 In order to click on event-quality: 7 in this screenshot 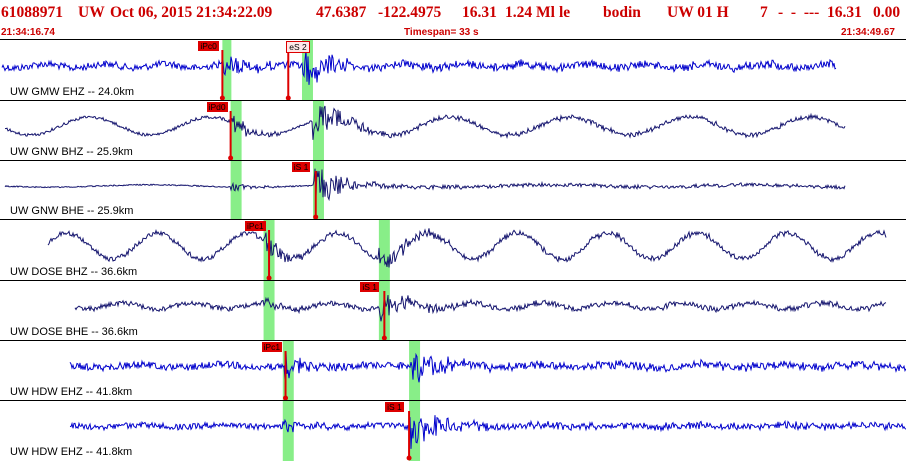, I will do `click(764, 12)`.